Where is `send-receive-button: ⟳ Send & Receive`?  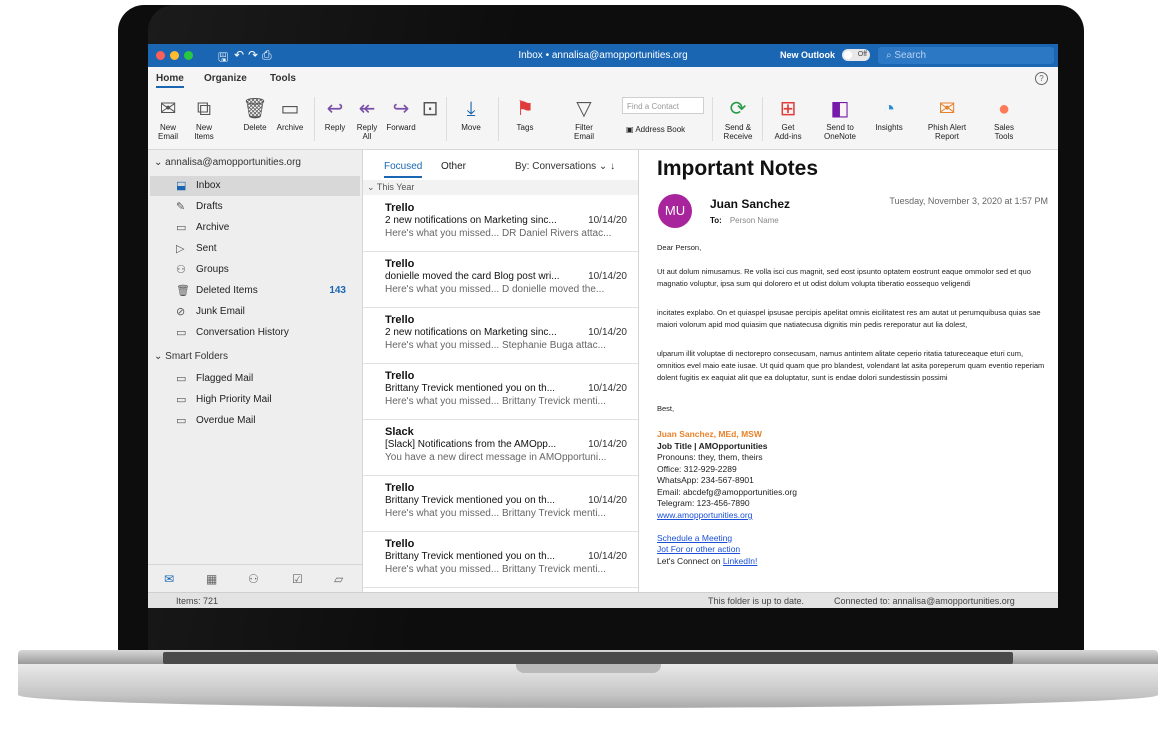
send-receive-button: ⟳ Send & Receive is located at coordinates (738, 118).